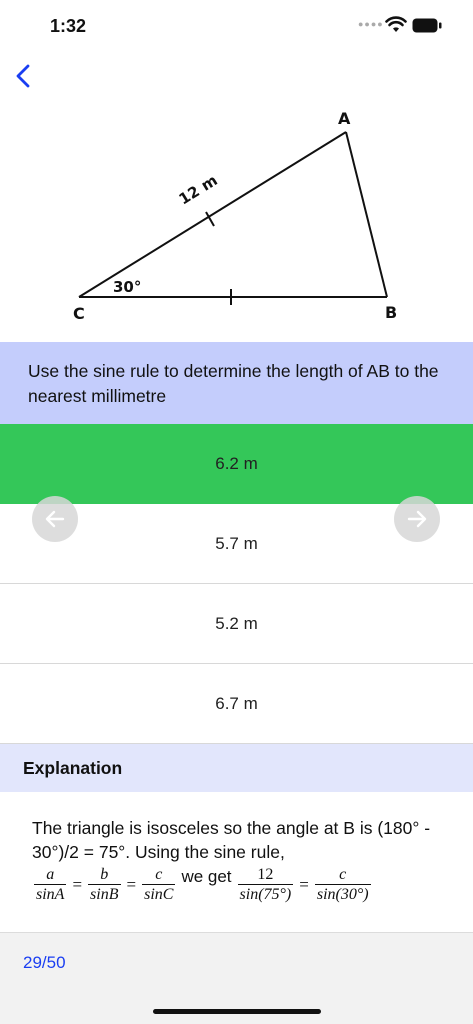  I want to click on triangle-svg: A B C 12 m 30°, so click(235, 216).